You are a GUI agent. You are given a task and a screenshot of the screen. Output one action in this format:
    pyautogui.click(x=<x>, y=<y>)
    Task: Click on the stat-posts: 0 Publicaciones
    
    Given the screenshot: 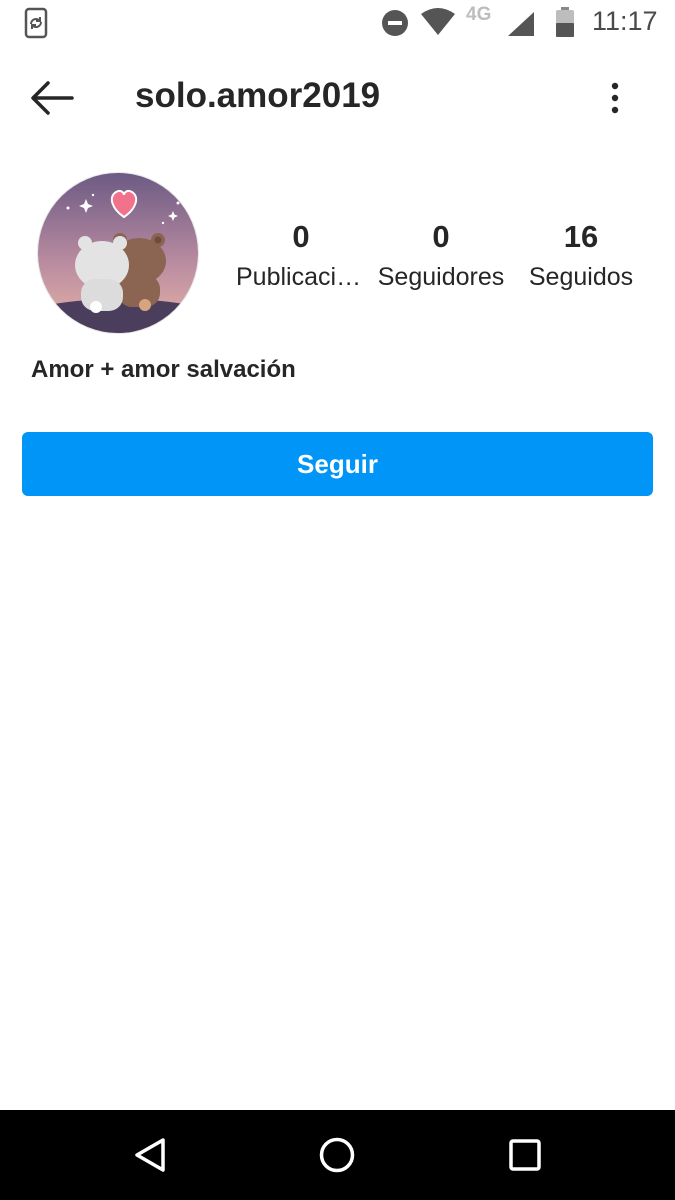 What is the action you would take?
    pyautogui.click(x=301, y=256)
    